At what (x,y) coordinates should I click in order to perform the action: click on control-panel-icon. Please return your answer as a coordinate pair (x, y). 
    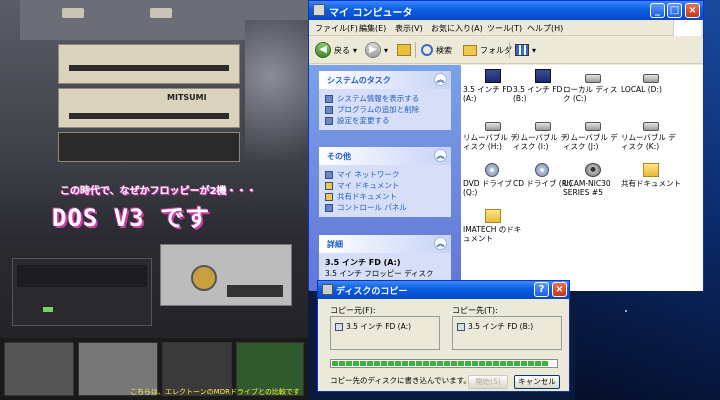
    Looking at the image, I should click on (329, 207).